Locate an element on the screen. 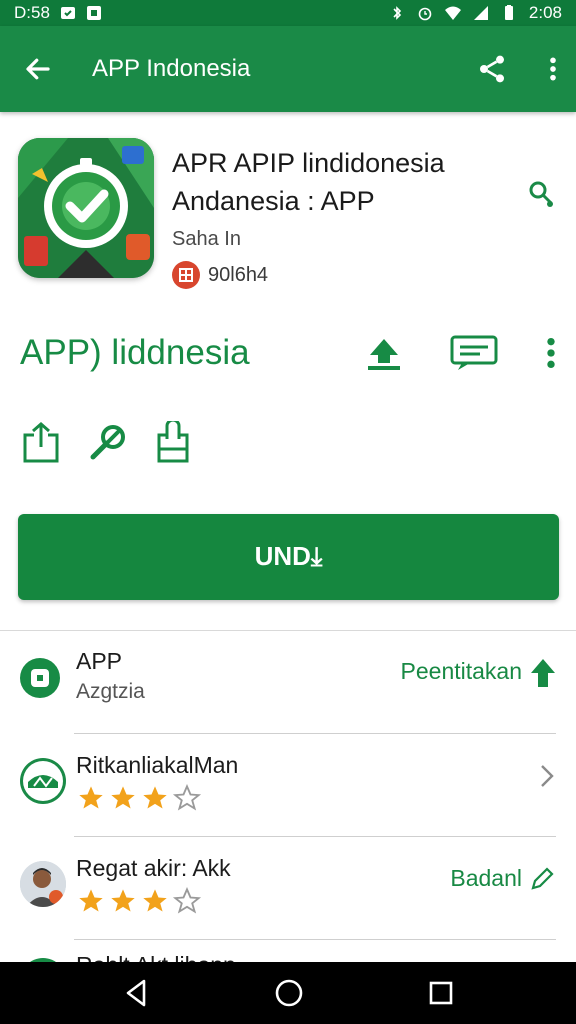  list-item: APP Azgtzia Peentitakan is located at coordinates (288, 696).